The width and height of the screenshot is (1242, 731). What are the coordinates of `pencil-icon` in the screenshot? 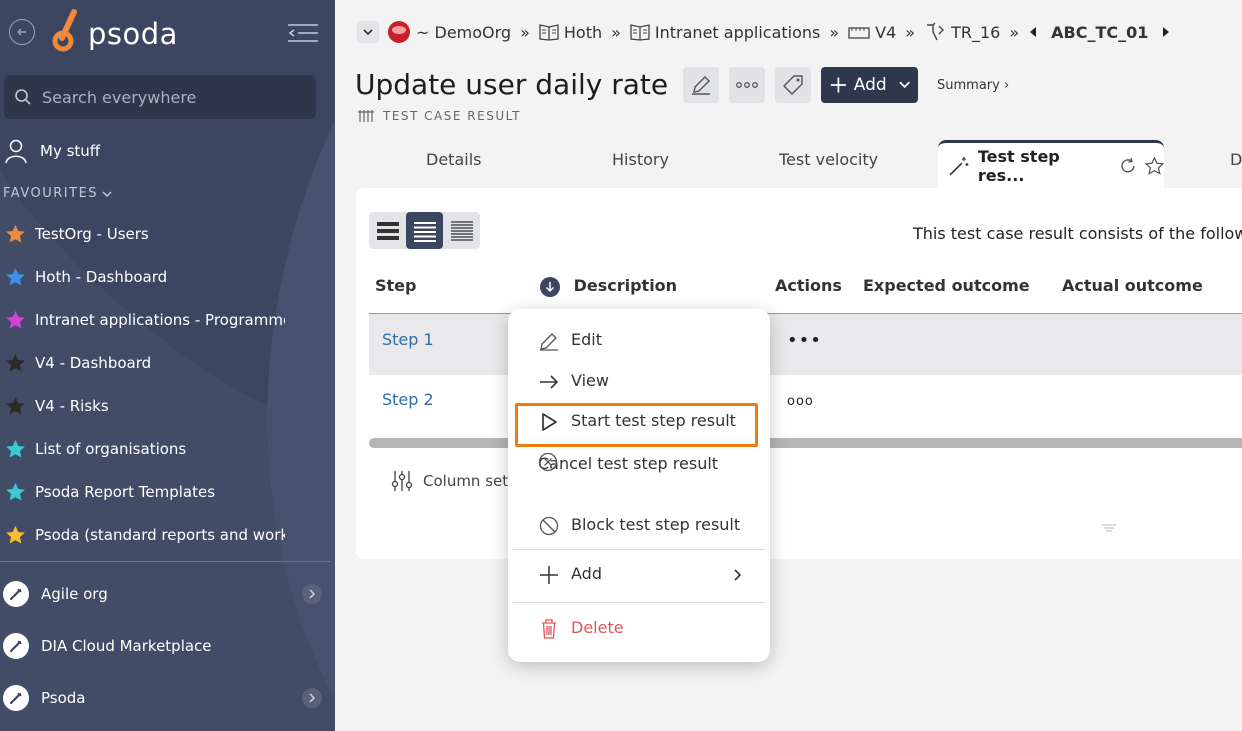 It's located at (701, 85).